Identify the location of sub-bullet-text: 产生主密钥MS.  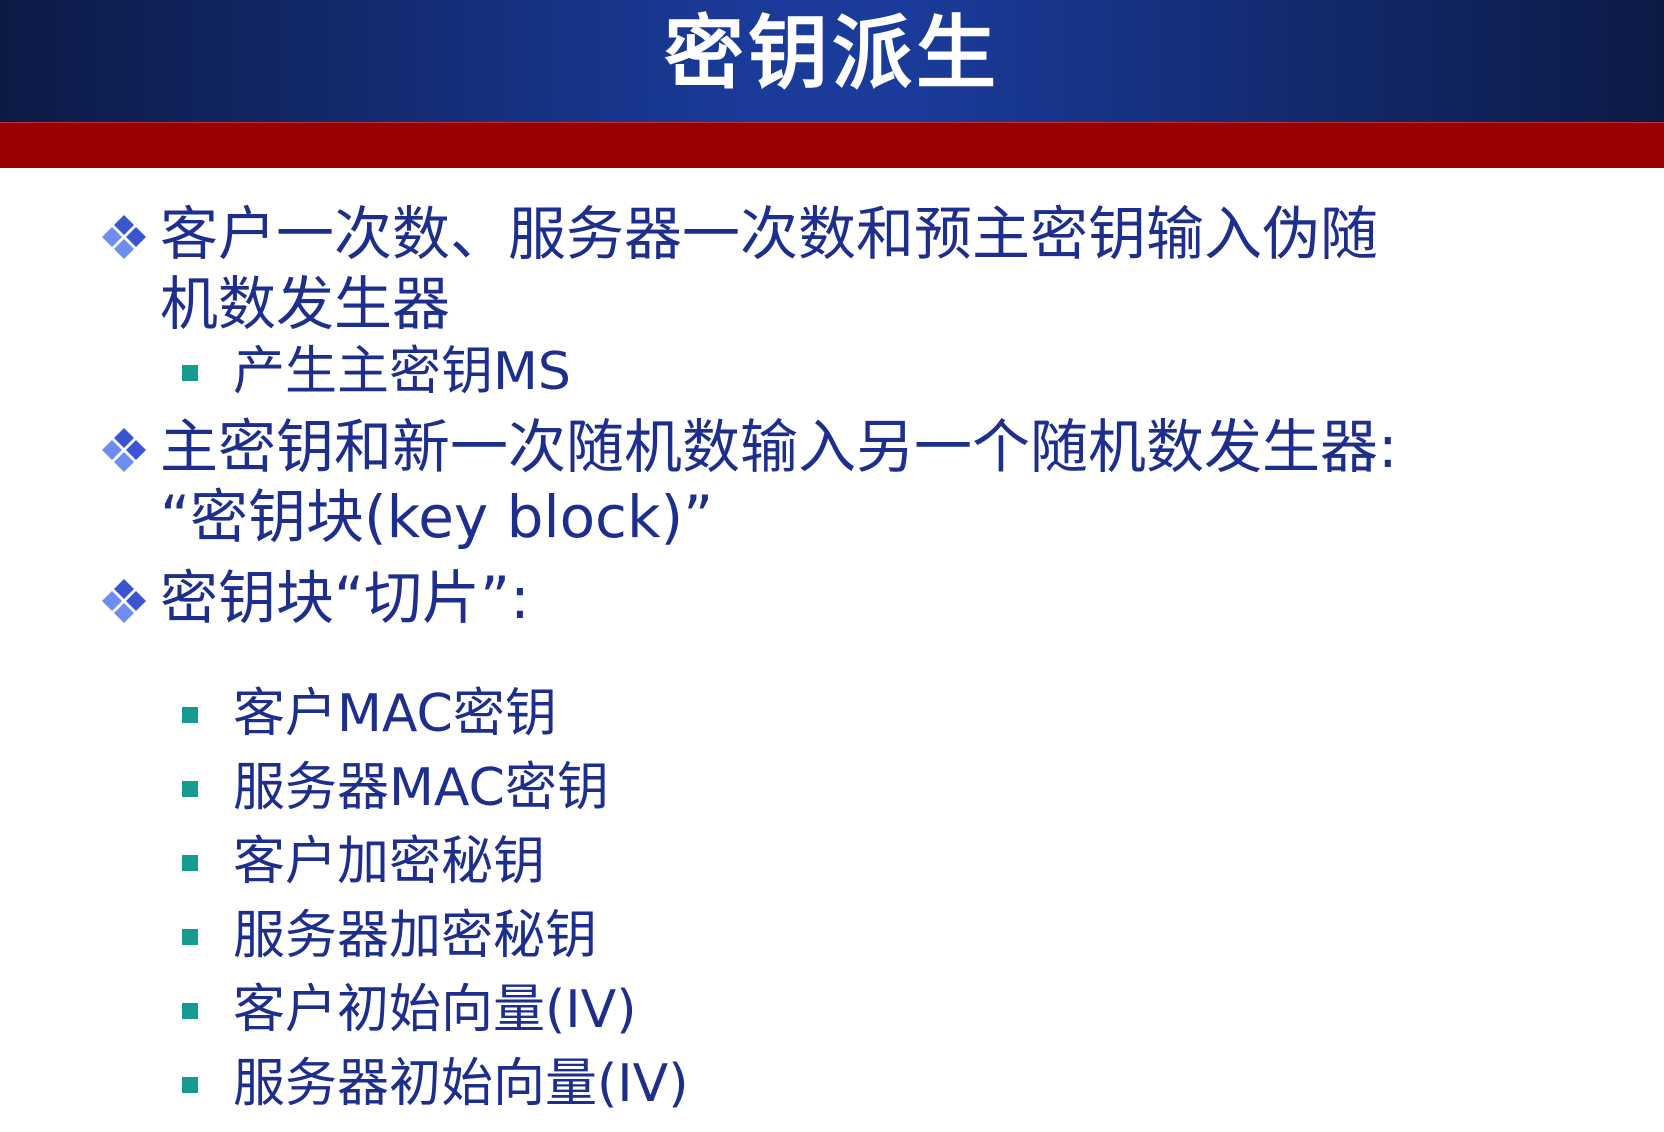
(402, 372).